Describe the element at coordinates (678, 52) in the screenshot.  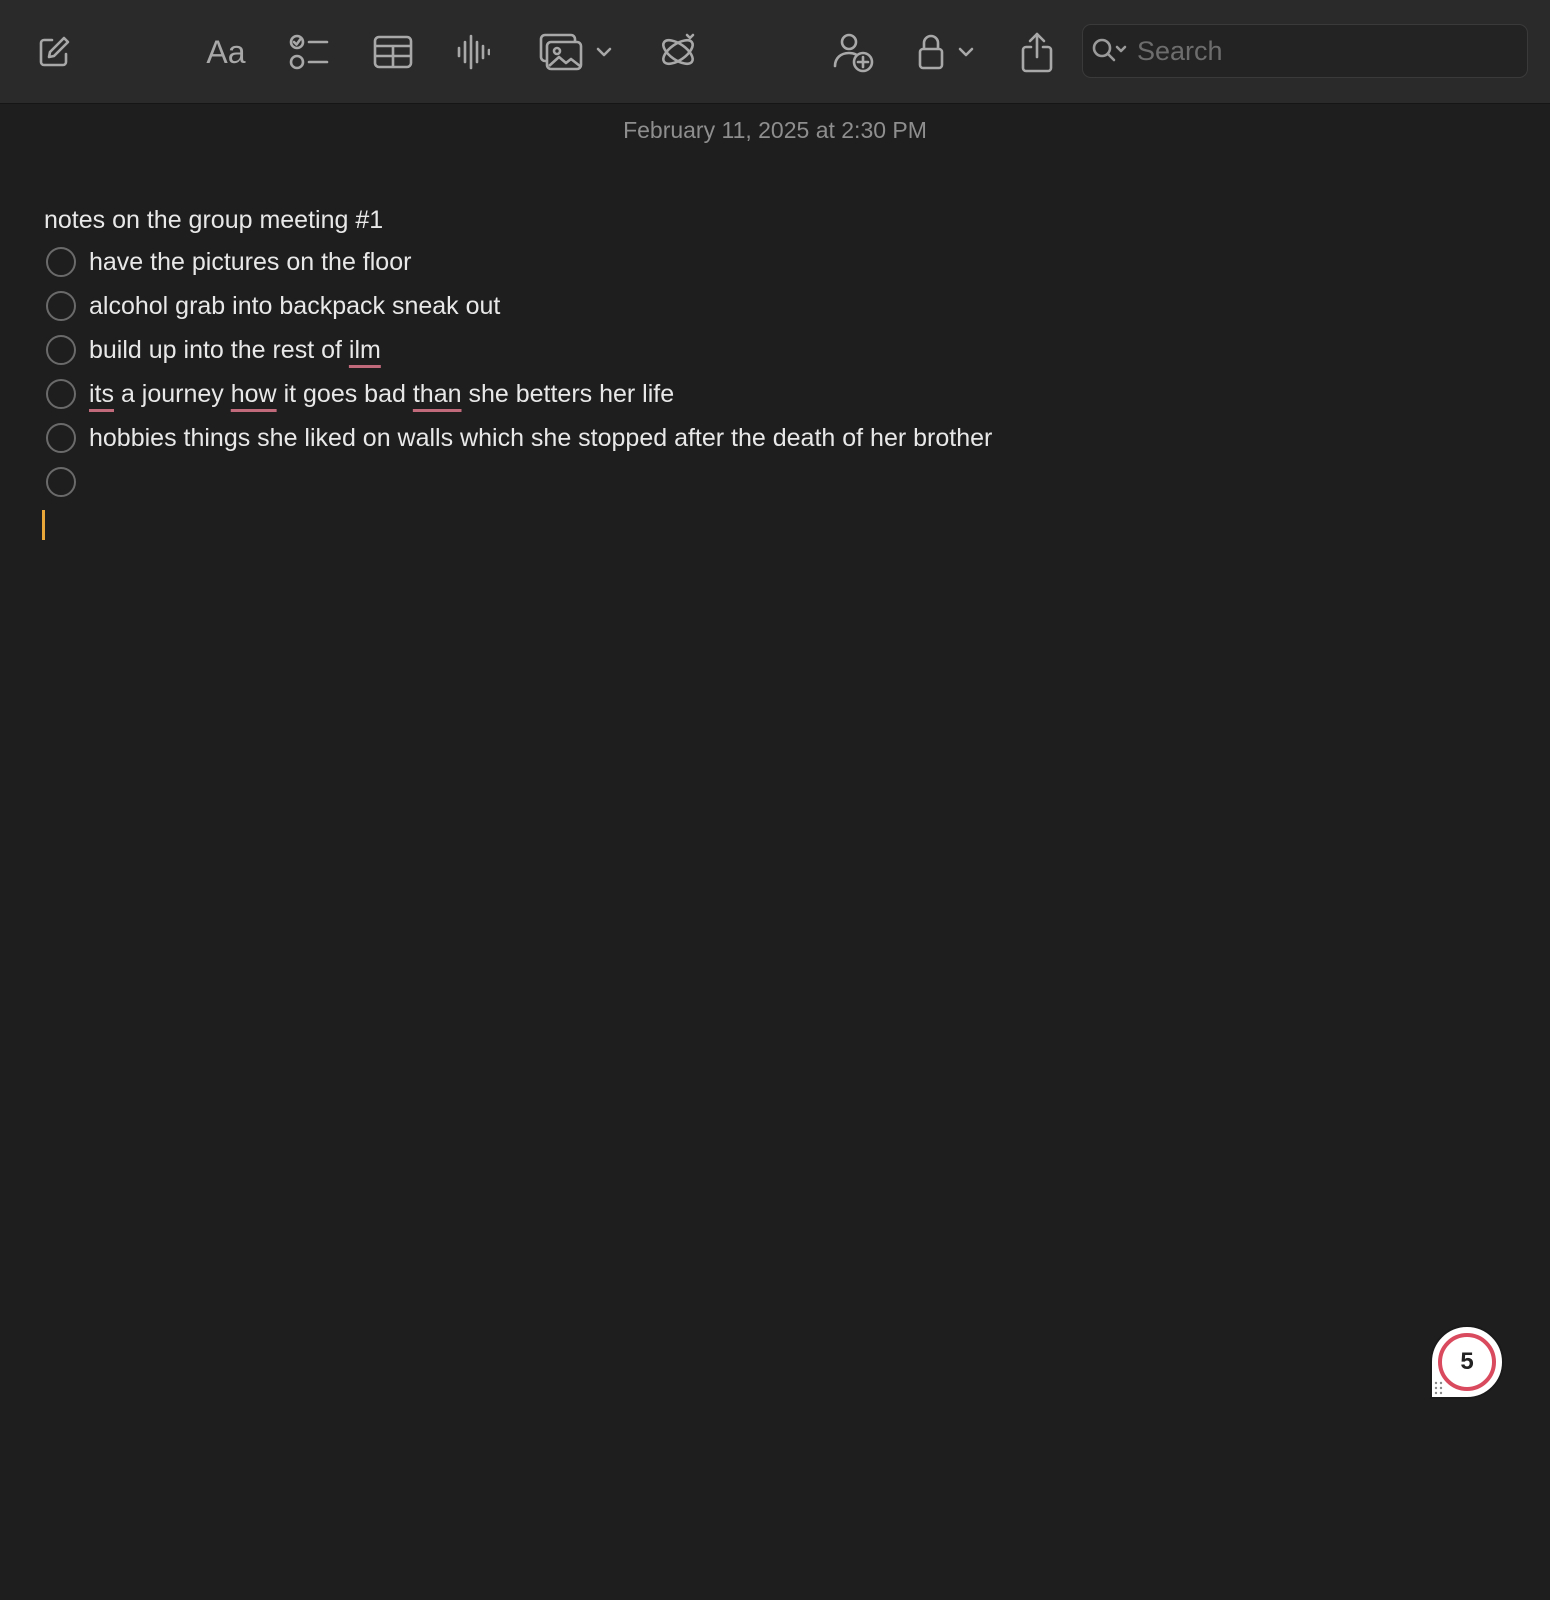
I see `writing-tools-icon` at that location.